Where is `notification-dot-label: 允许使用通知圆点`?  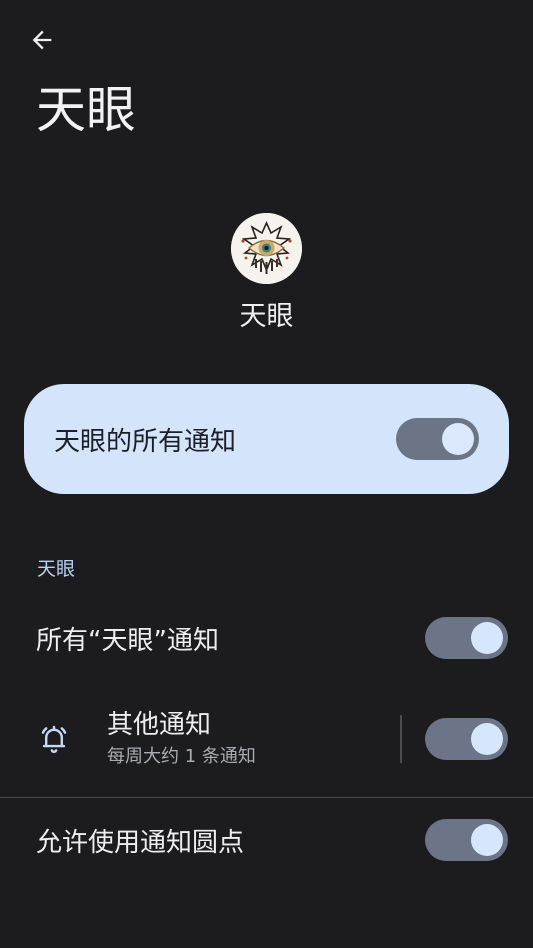 notification-dot-label: 允许使用通知圆点 is located at coordinates (140, 842).